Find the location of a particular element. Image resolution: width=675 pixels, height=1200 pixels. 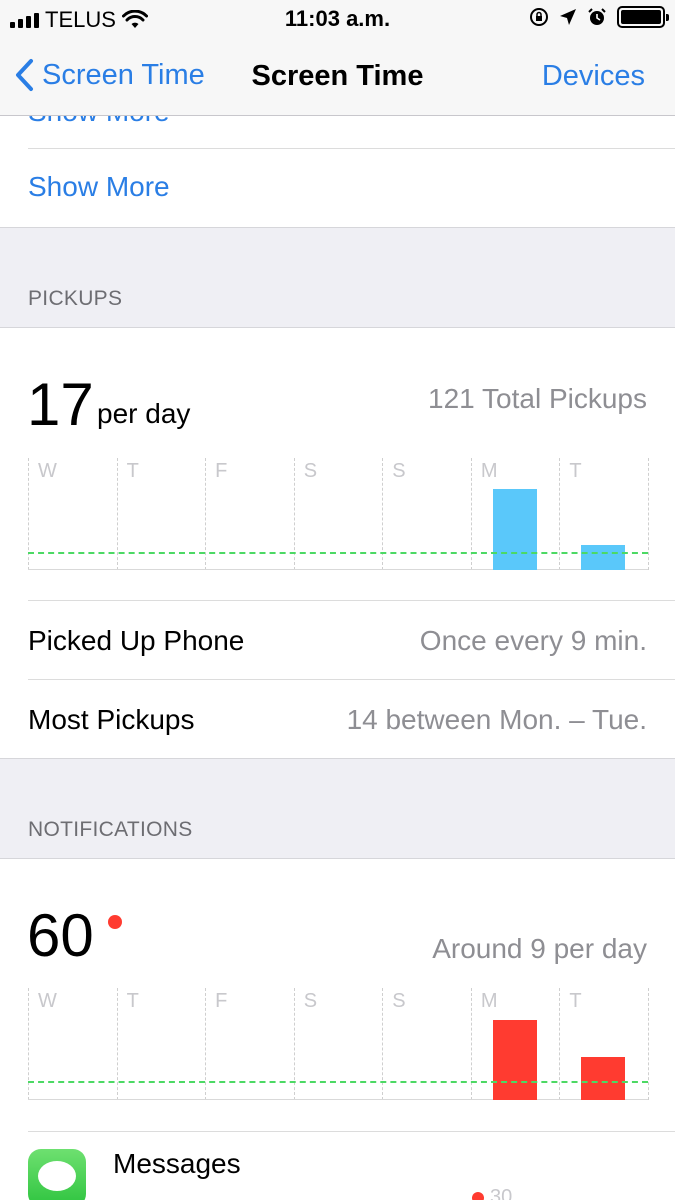

notifications-chart-day-label: W is located at coordinates (47, 1001).